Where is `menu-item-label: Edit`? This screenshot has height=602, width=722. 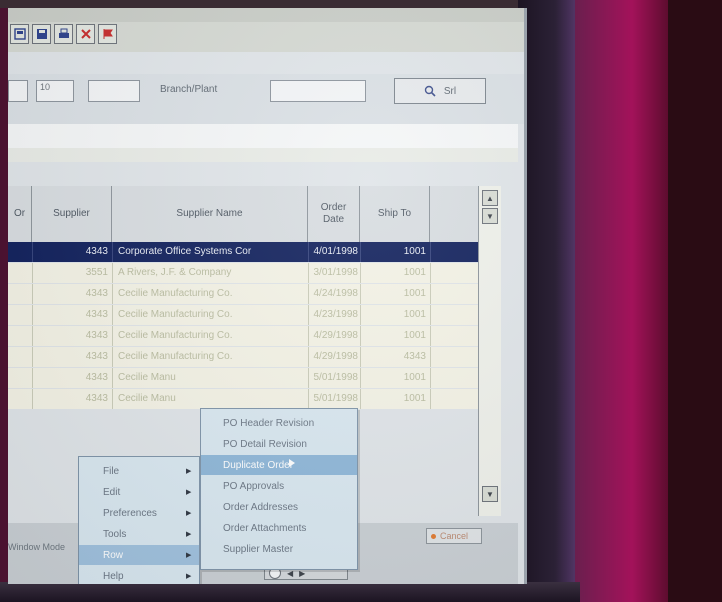 menu-item-label: Edit is located at coordinates (112, 492).